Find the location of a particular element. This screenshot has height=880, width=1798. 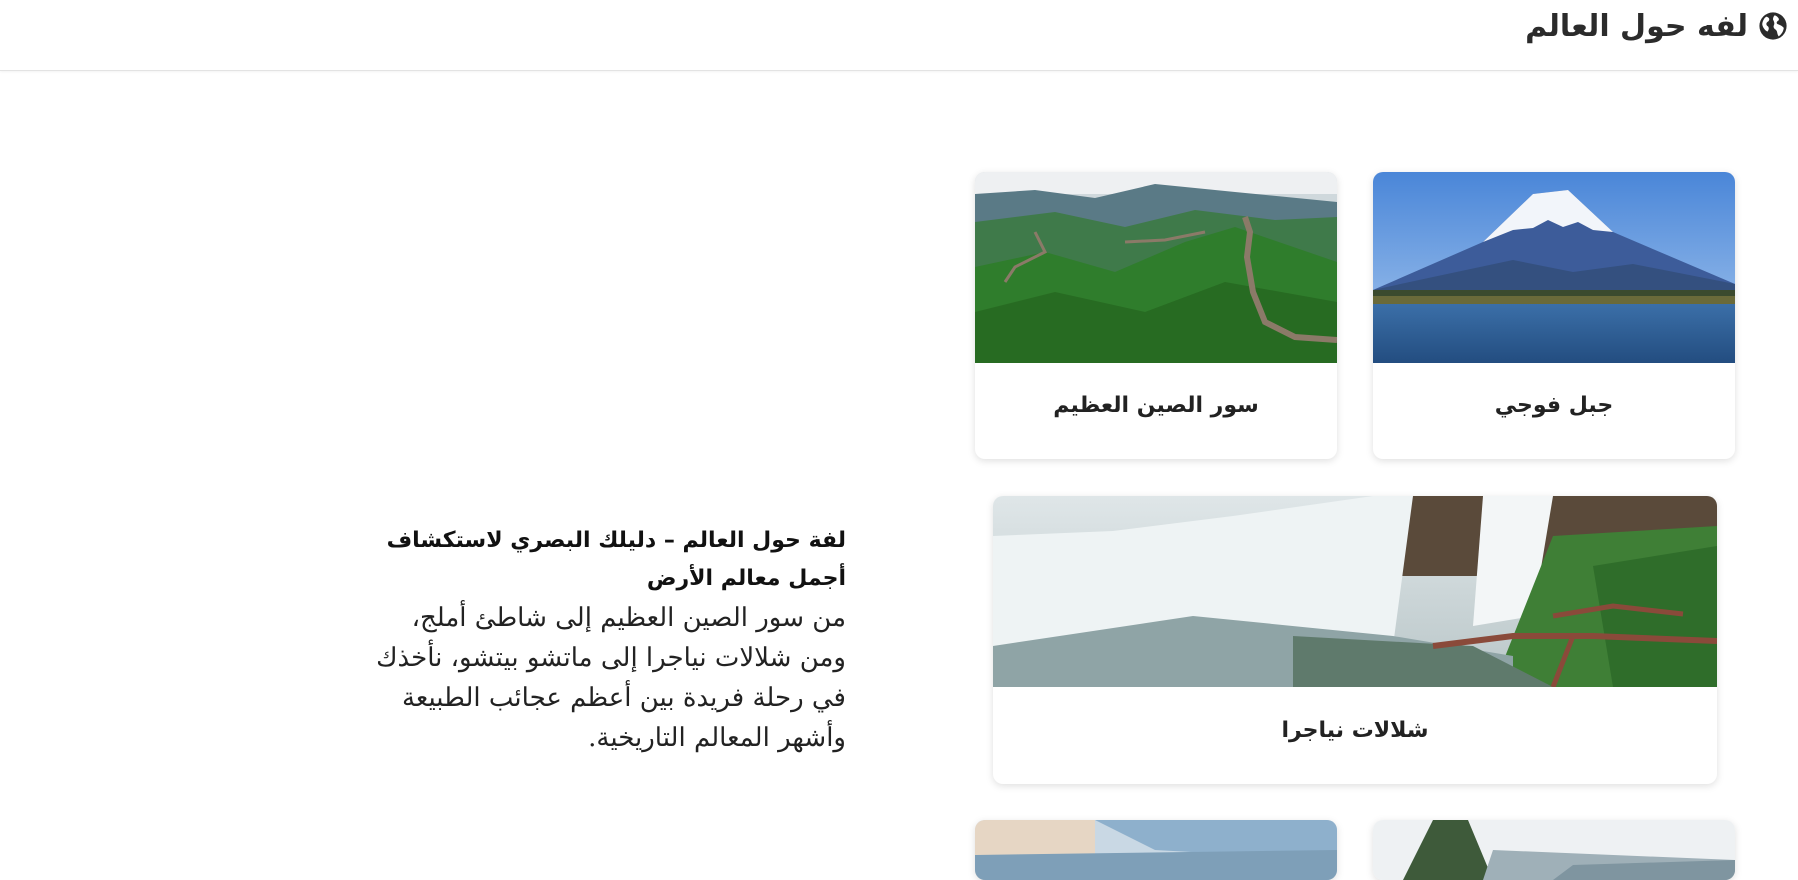

great-wall-photo is located at coordinates (1156, 267).